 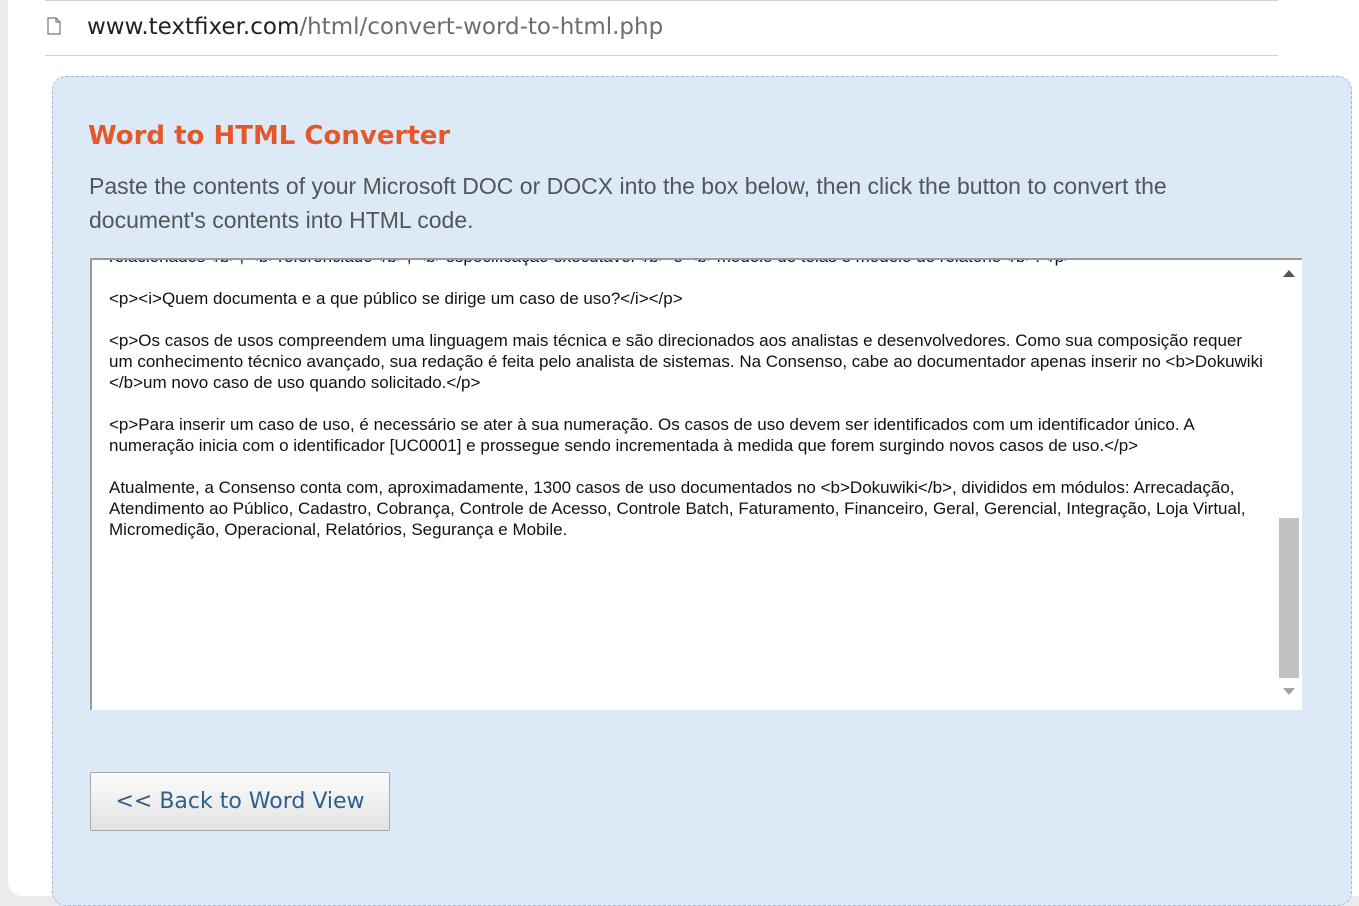 What do you see at coordinates (1289, 273) in the screenshot?
I see `scroll-up-arrow-icon` at bounding box center [1289, 273].